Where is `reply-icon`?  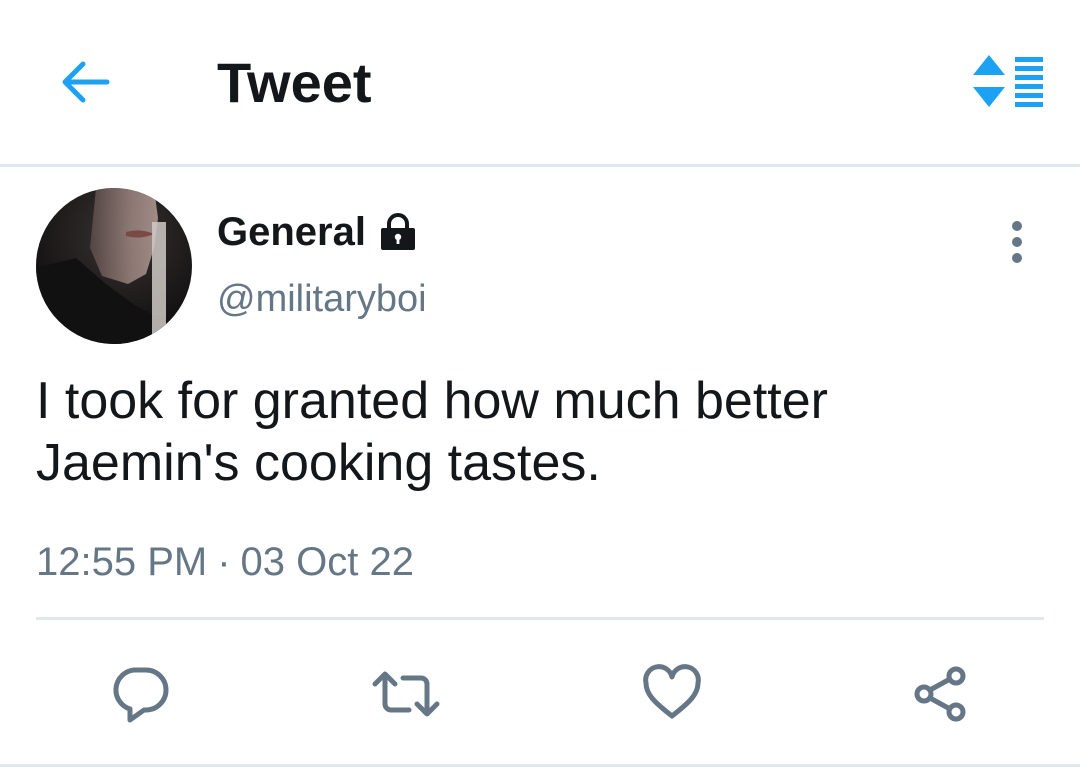 reply-icon is located at coordinates (141, 695).